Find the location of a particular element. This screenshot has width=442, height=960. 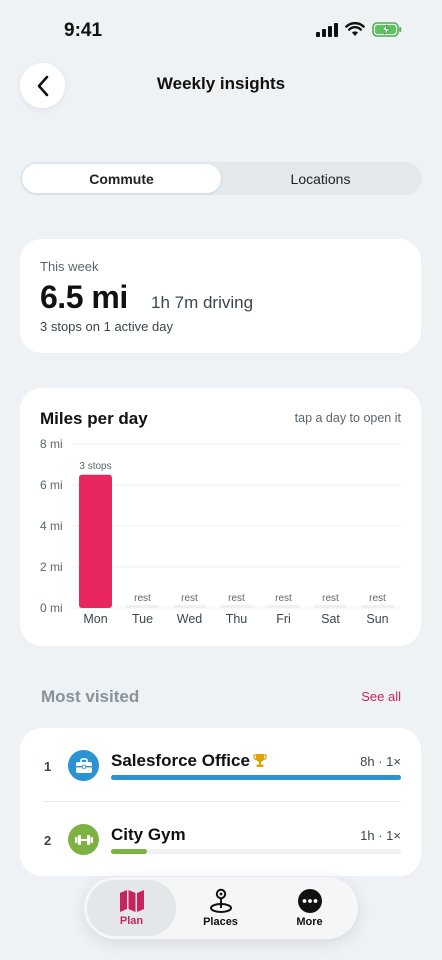

briefcase-icon is located at coordinates (83, 765).